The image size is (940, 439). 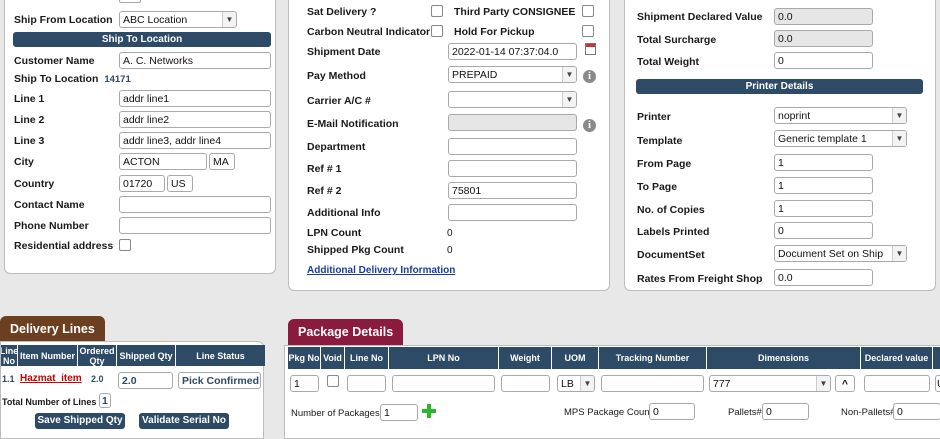 What do you see at coordinates (664, 164) in the screenshot?
I see `from-page-label: From Page` at bounding box center [664, 164].